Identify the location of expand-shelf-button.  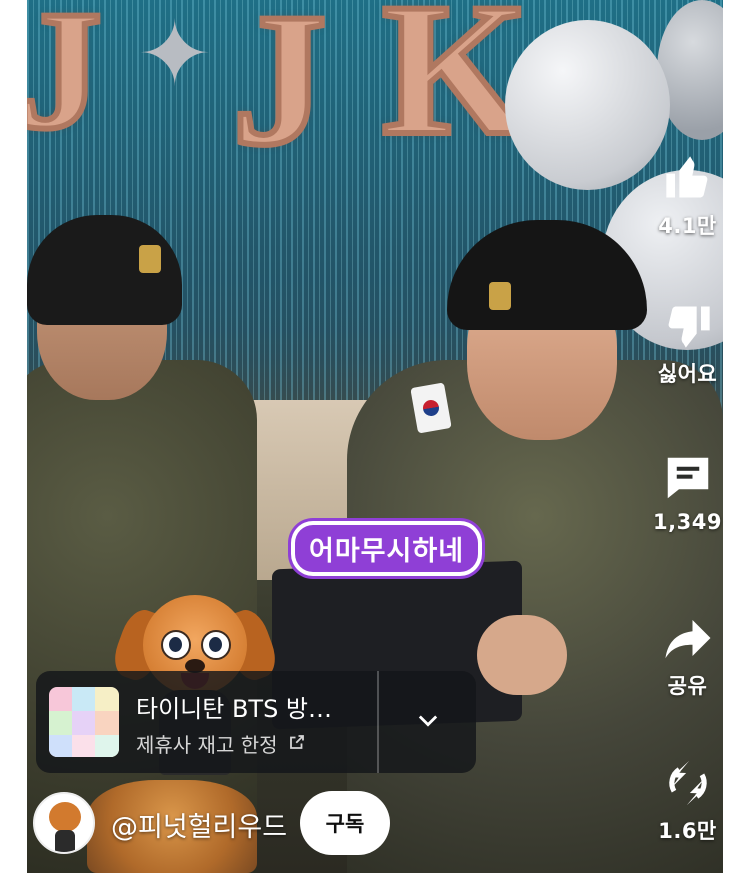
(427, 722).